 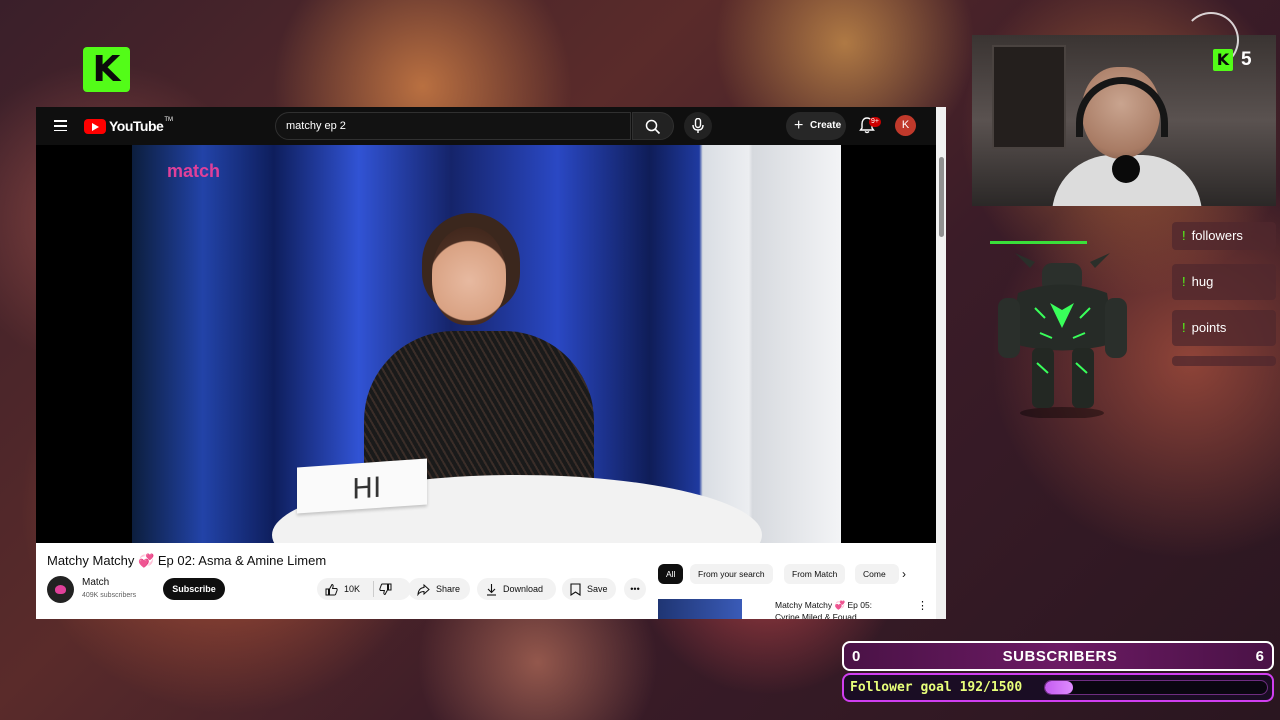 What do you see at coordinates (1246, 59) in the screenshot?
I see `viewer-count: 5` at bounding box center [1246, 59].